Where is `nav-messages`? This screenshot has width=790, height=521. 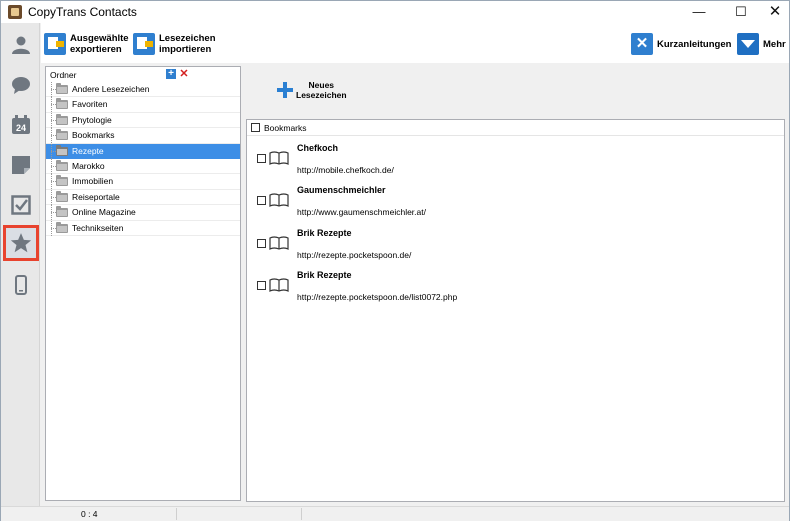
nav-messages is located at coordinates (21, 85).